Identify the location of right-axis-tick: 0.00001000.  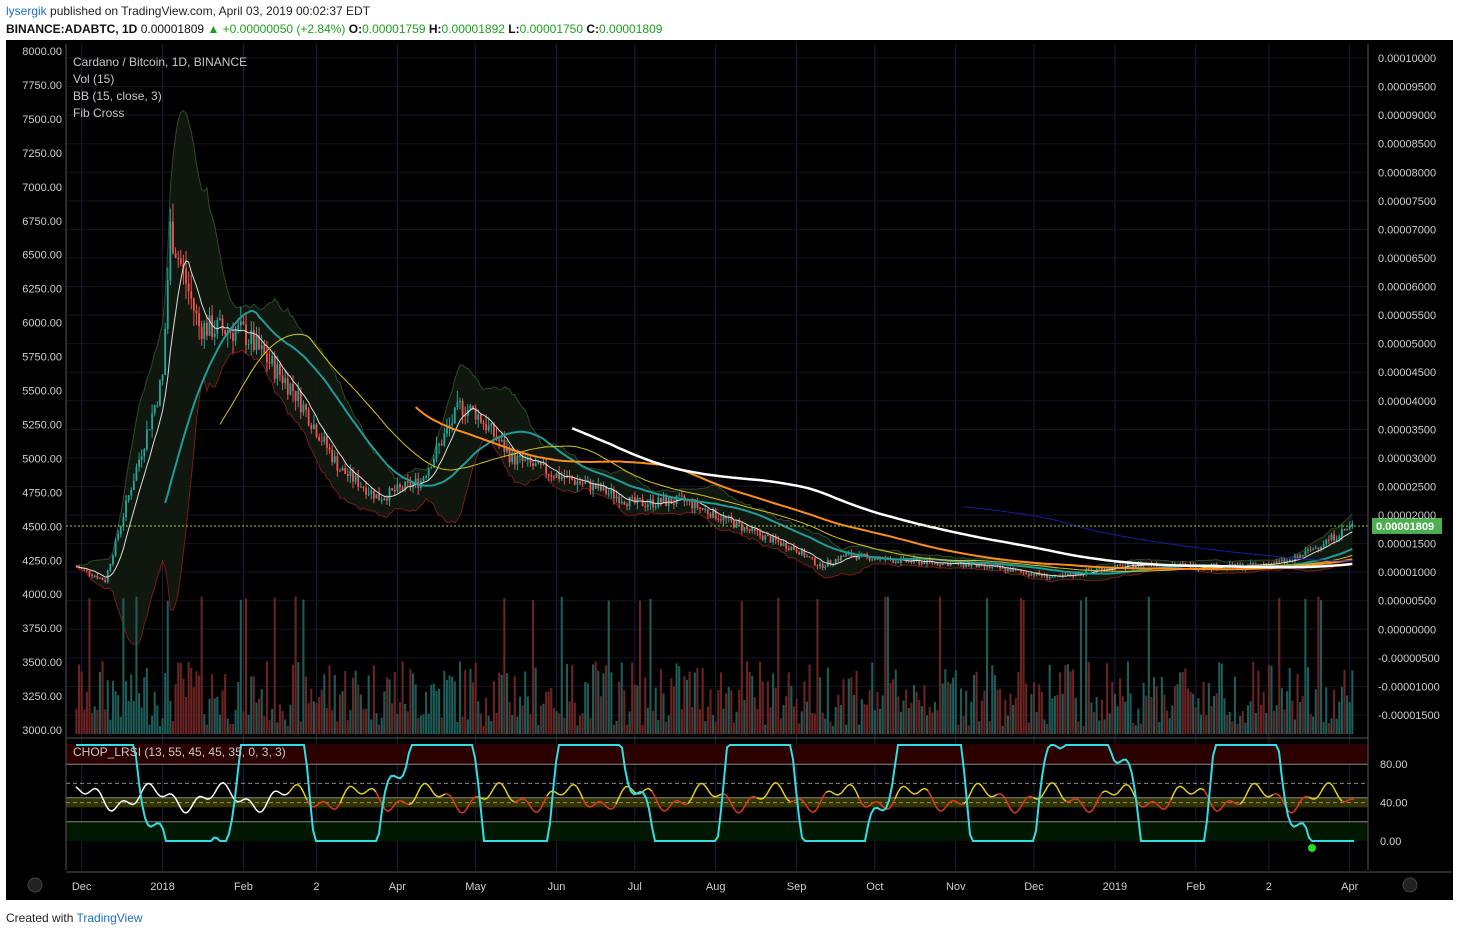
(1407, 573).